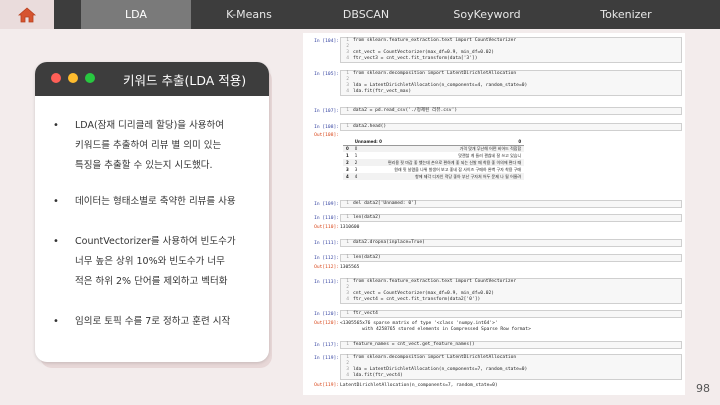 The height and width of the screenshot is (405, 720). Describe the element at coordinates (153, 321) in the screenshot. I see `bullet-text: 임의로 토픽 수를 7로 정하고 훈련 시작` at that location.